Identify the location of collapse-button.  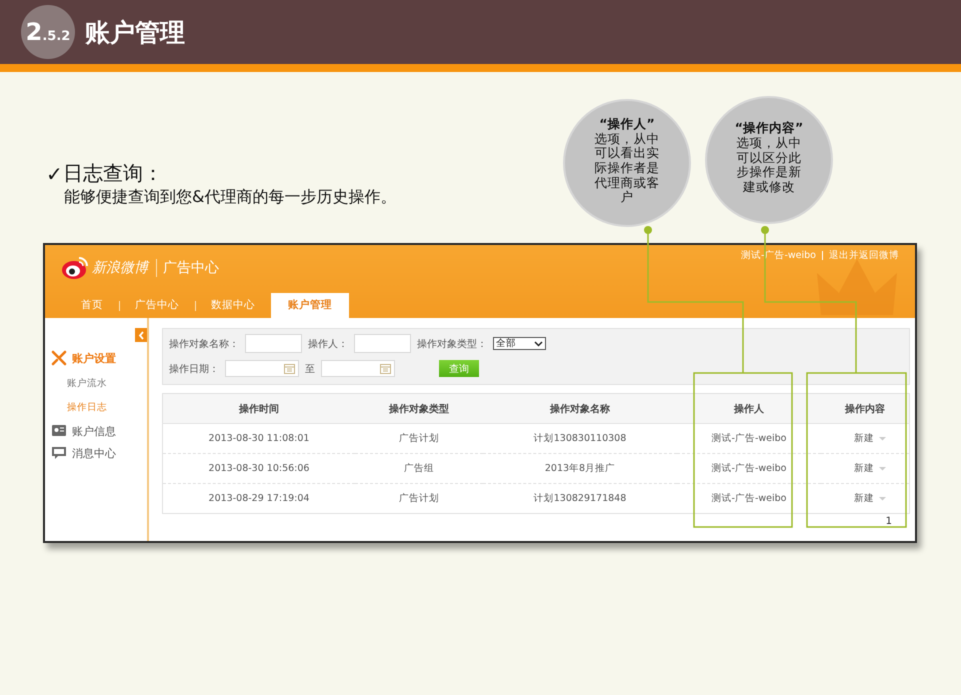
(141, 335).